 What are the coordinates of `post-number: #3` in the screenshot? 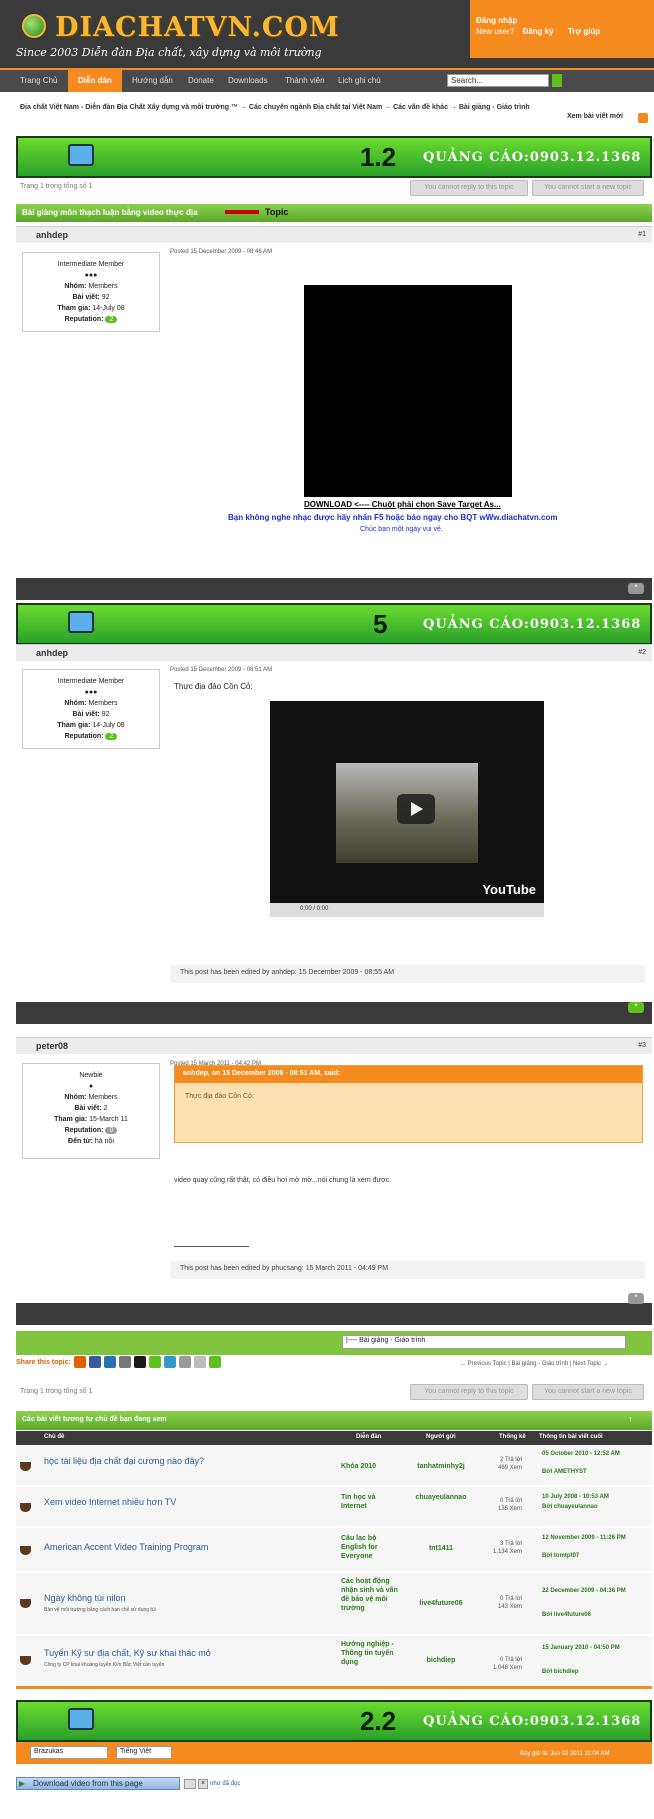 It's located at (642, 1045).